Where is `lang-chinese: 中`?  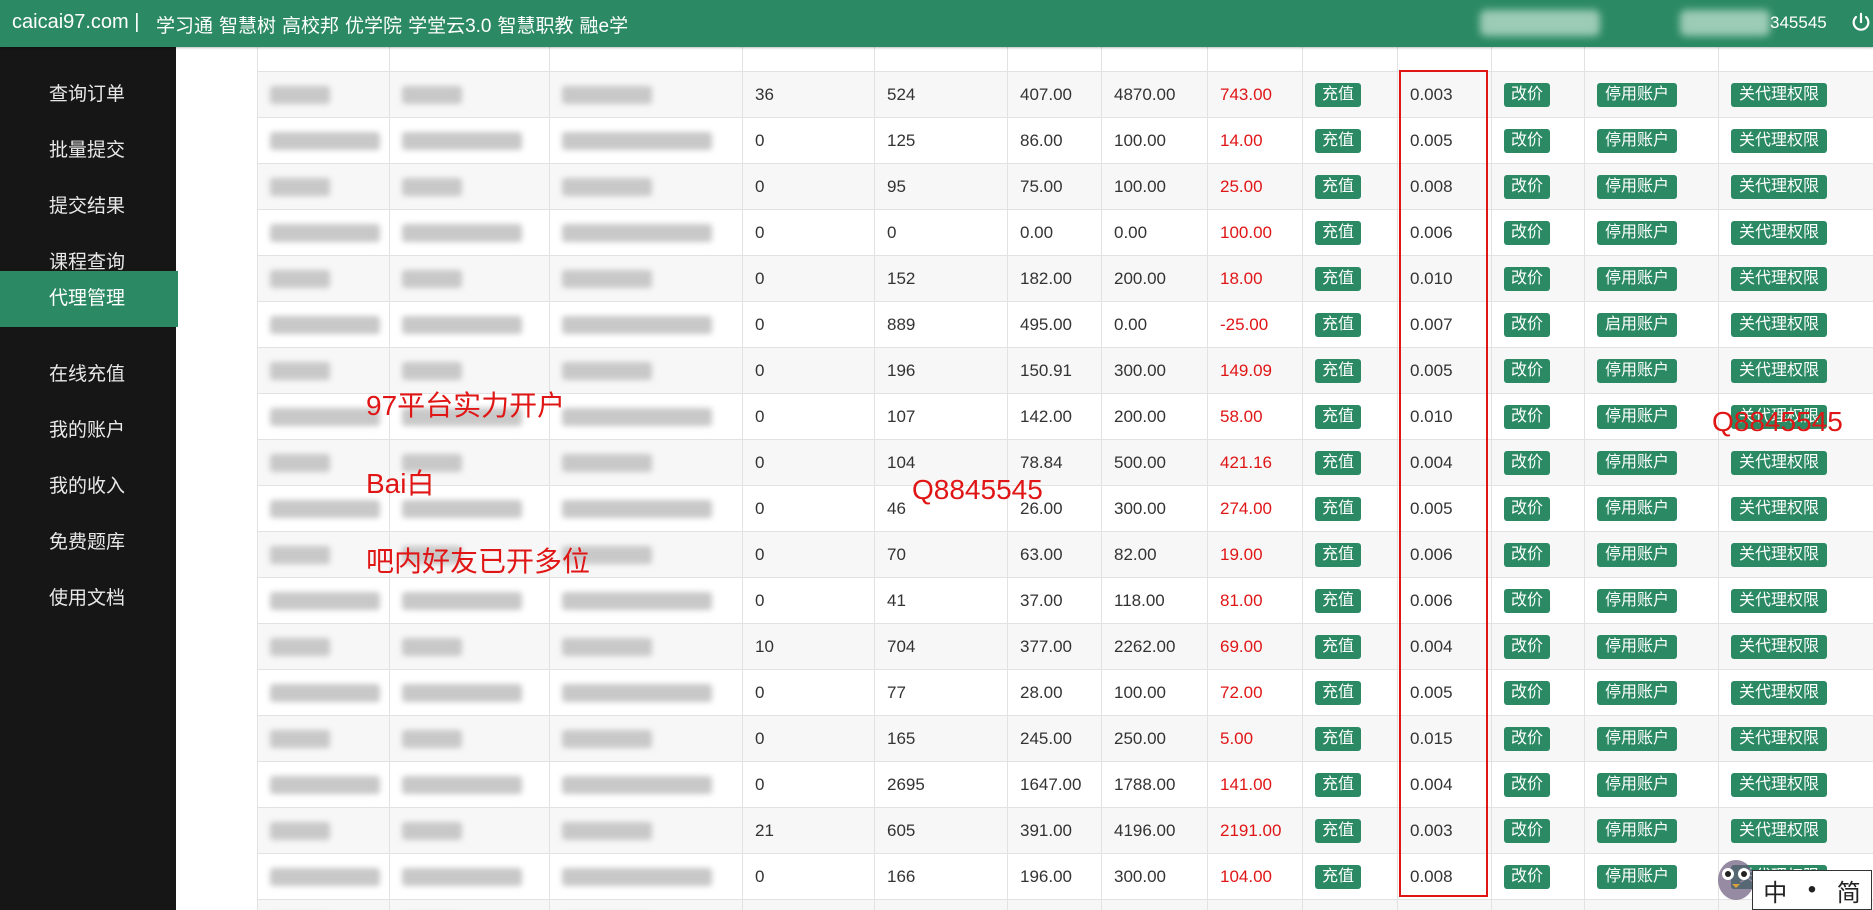
lang-chinese: 中 is located at coordinates (1775, 890).